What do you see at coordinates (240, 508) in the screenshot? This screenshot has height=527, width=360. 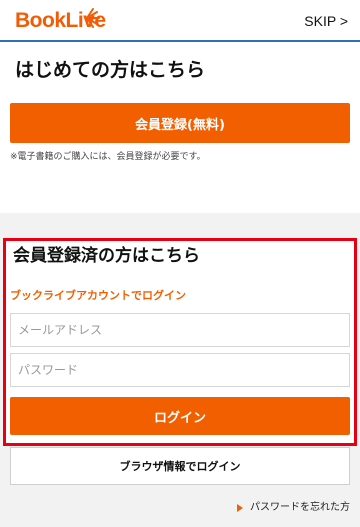 I see `triangle-right-icon` at bounding box center [240, 508].